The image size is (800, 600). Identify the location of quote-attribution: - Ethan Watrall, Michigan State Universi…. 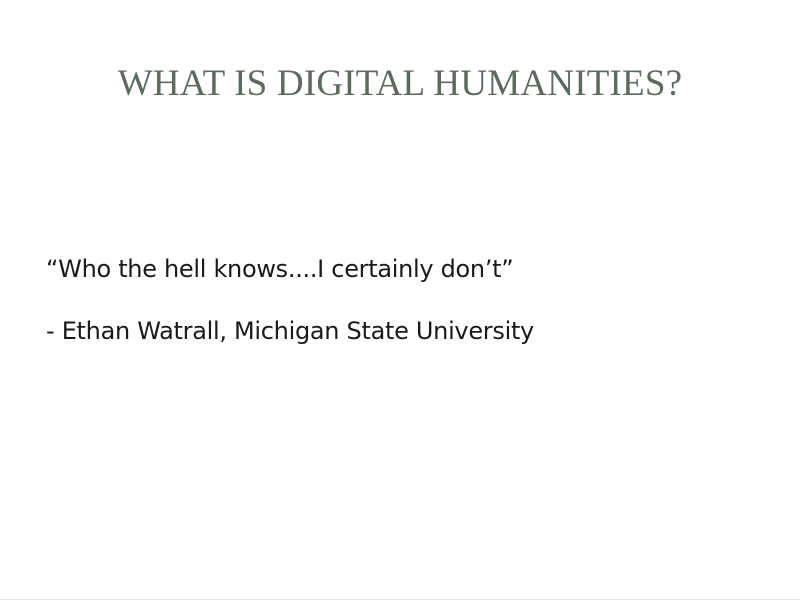
(290, 331).